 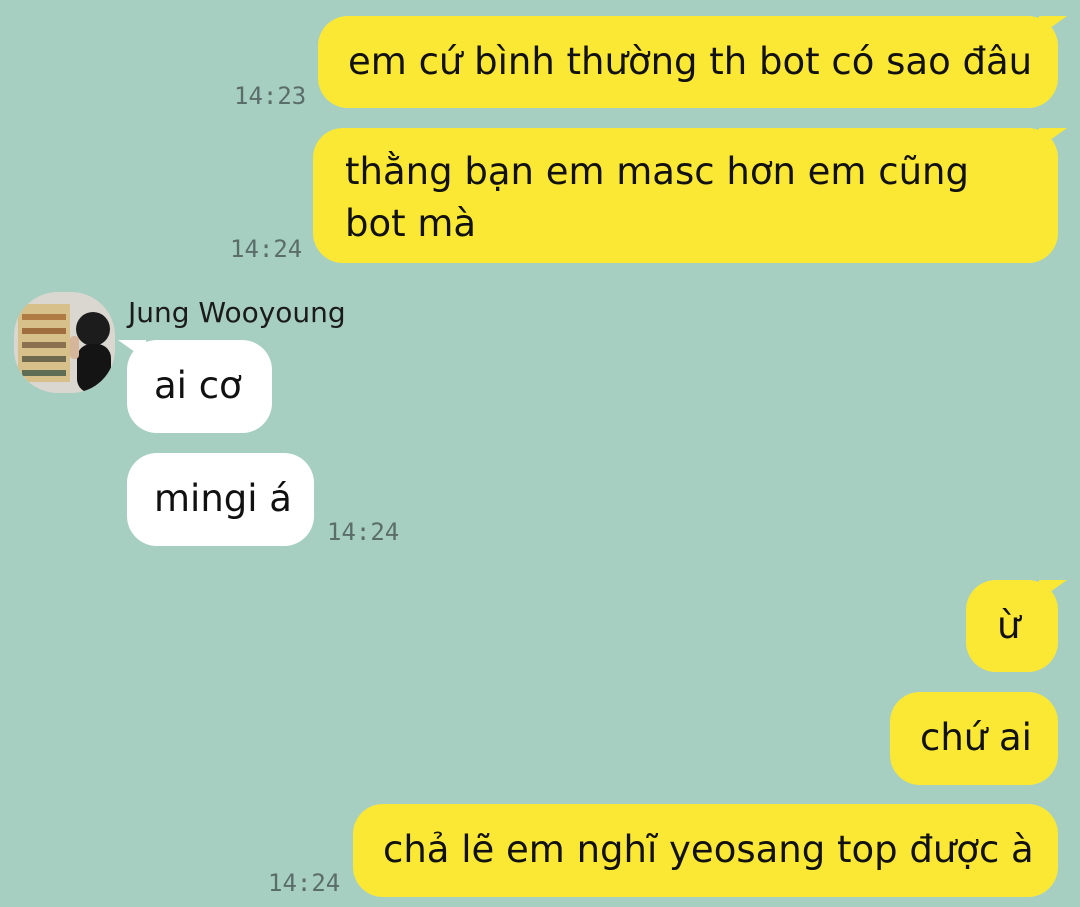 I want to click on message-text: em cứ bình thường th bot có sao đâu, so click(x=690, y=61).